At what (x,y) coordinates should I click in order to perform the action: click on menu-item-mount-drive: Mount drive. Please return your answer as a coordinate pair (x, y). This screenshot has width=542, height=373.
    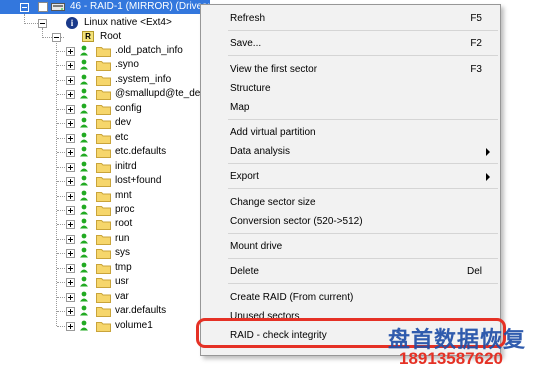
    Looking at the image, I should click on (350, 247).